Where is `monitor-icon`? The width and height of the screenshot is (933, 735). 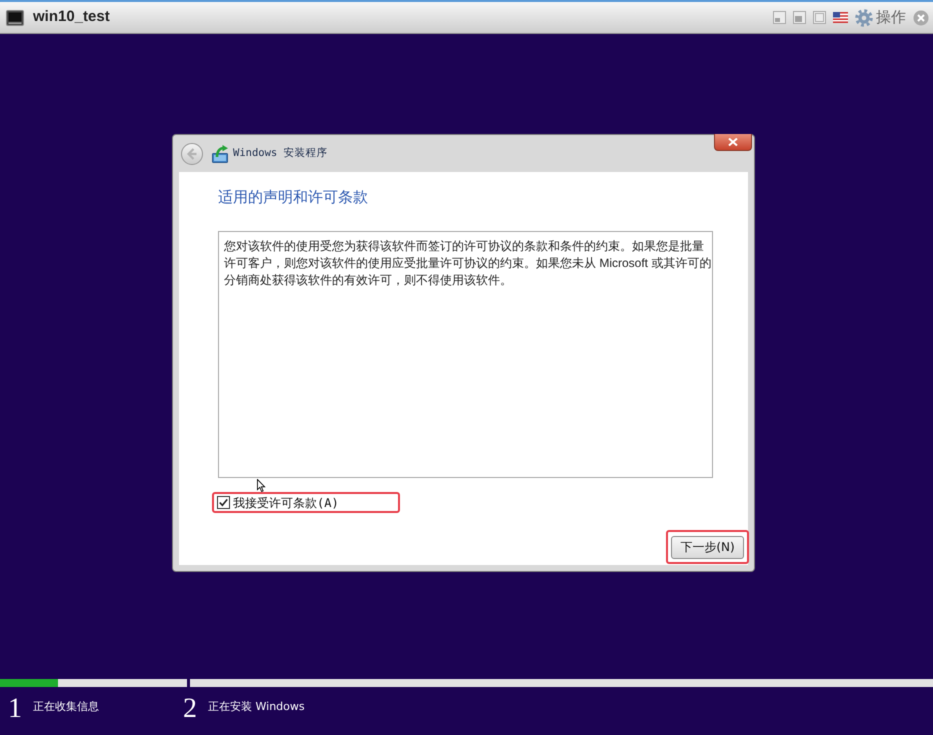
monitor-icon is located at coordinates (15, 18).